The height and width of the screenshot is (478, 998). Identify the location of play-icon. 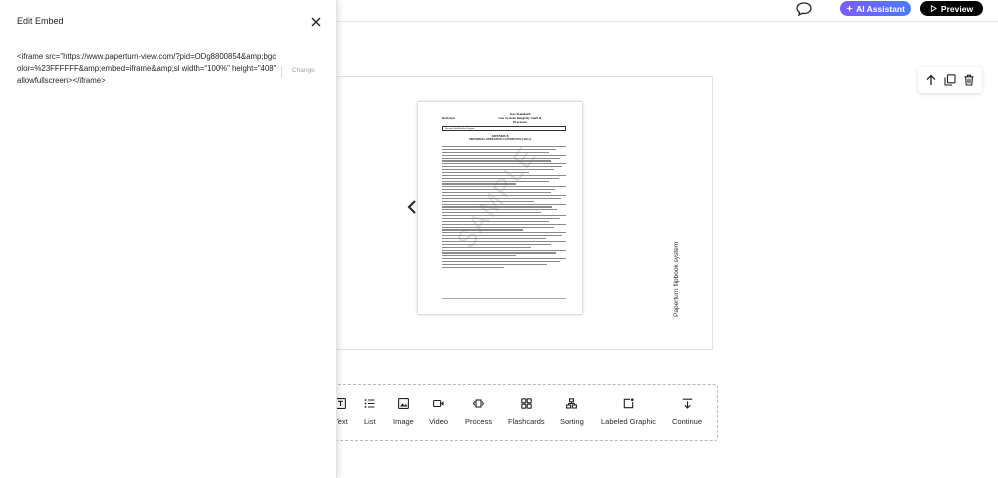
(933, 8).